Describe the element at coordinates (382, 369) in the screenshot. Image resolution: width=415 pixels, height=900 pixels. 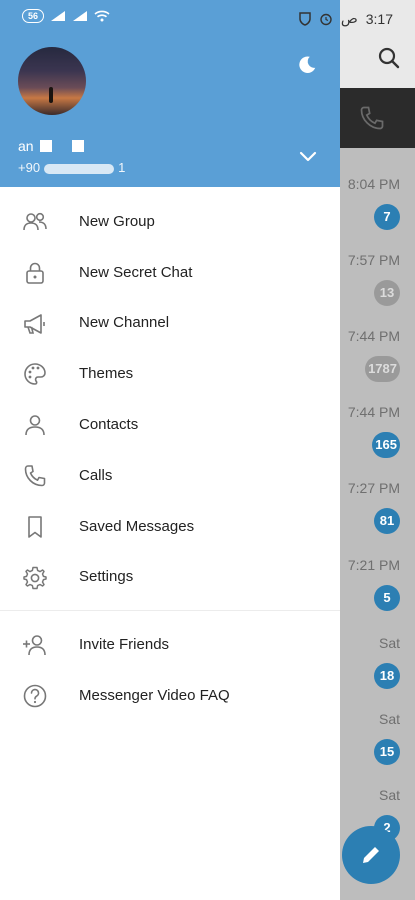
I see `unread-badge: 1787` at that location.